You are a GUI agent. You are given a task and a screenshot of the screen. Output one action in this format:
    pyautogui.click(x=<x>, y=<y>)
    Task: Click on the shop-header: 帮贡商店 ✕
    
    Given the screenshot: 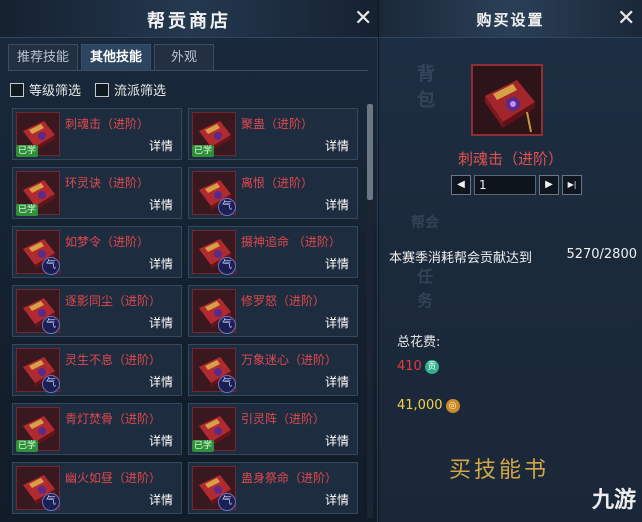 What is the action you would take?
    pyautogui.click(x=189, y=19)
    